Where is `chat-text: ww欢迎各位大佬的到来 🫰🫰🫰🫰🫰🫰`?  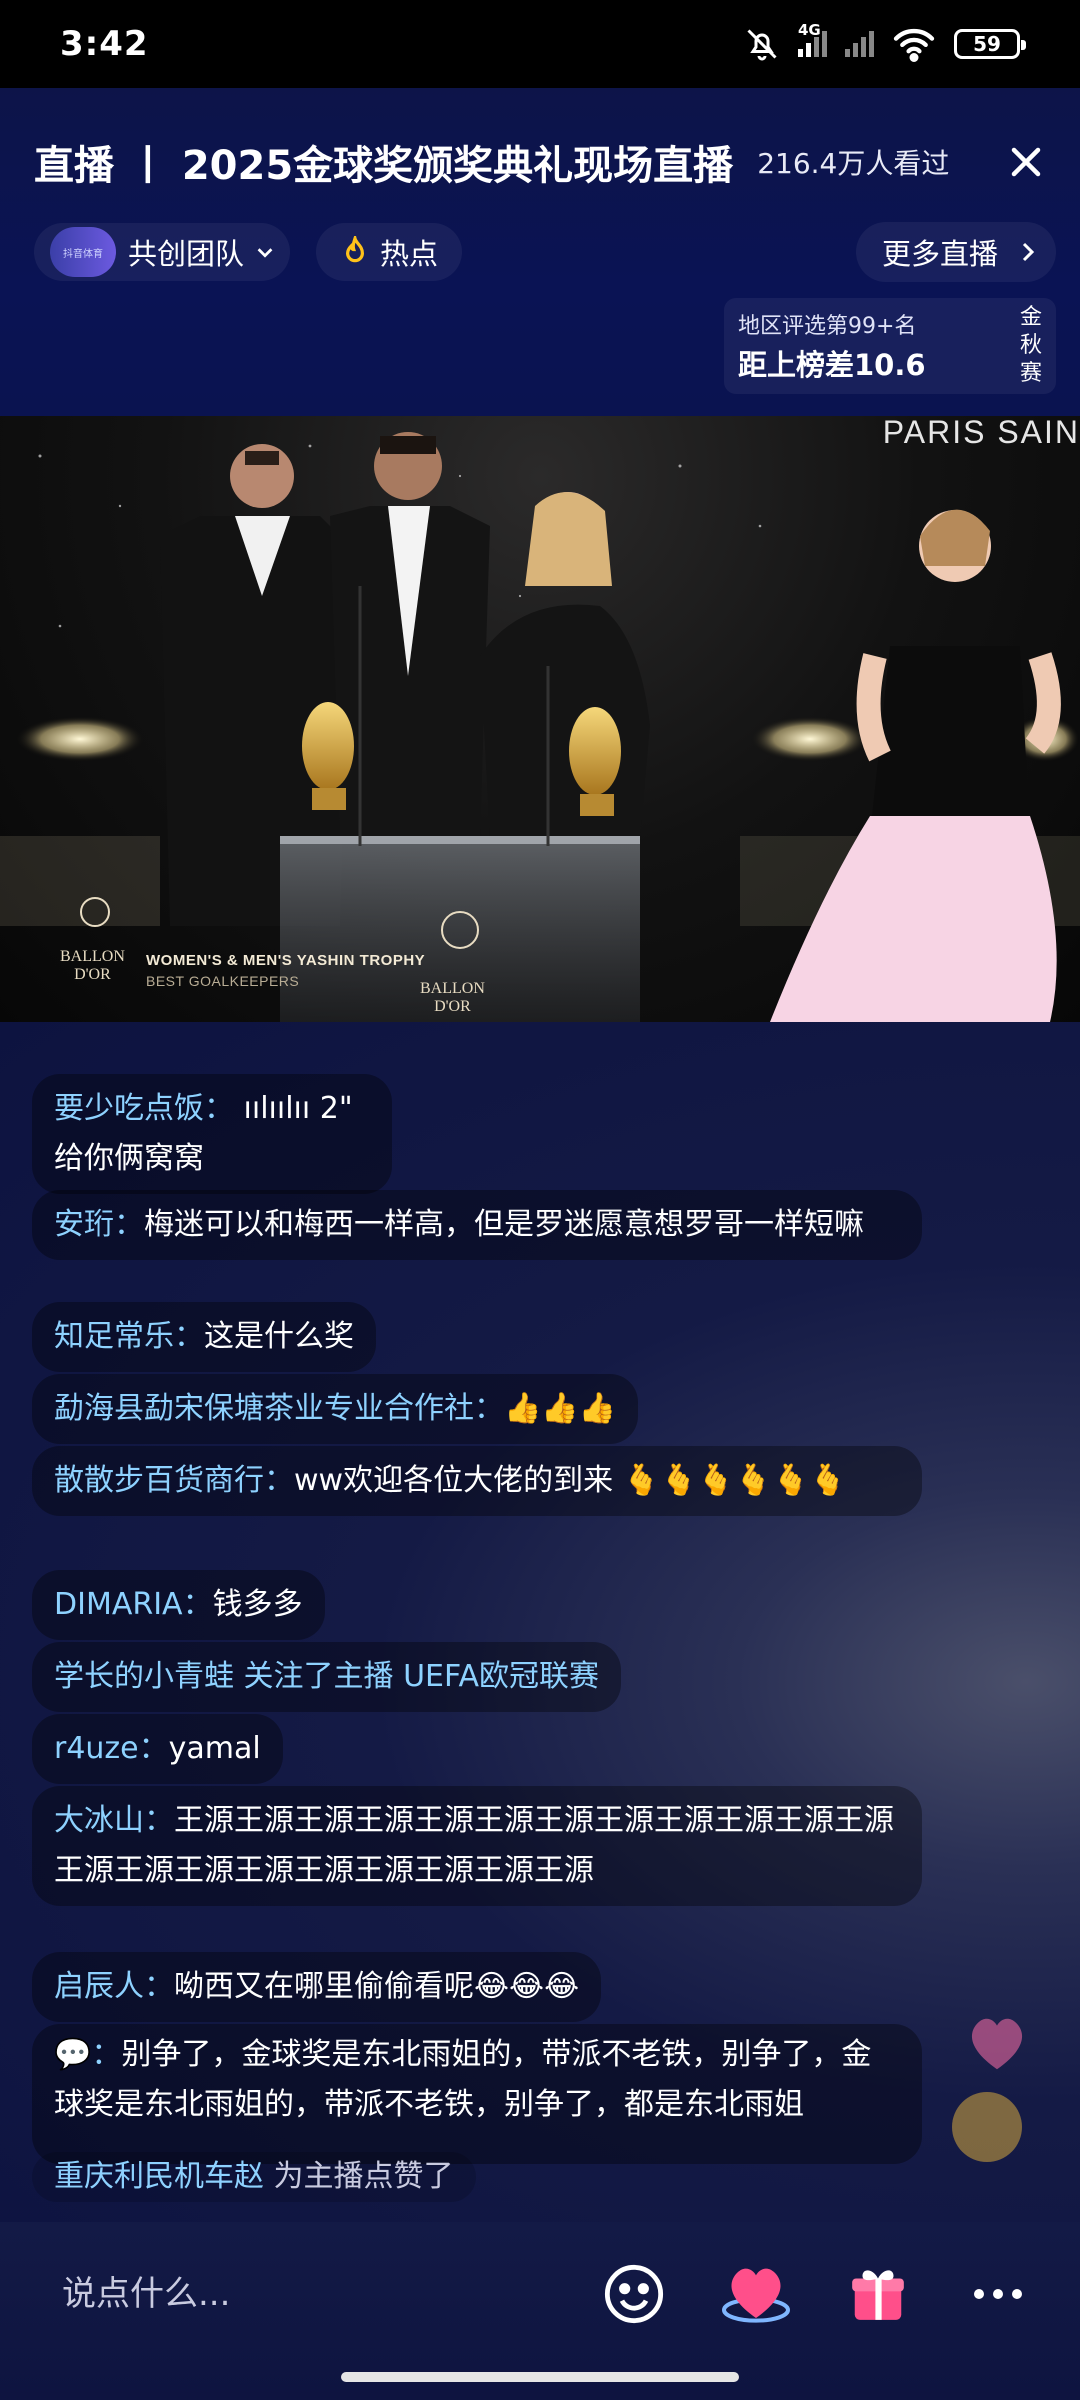 chat-text: ww欢迎各位大佬的到来 🫰🫰🫰🫰🫰🫰 is located at coordinates (570, 1480).